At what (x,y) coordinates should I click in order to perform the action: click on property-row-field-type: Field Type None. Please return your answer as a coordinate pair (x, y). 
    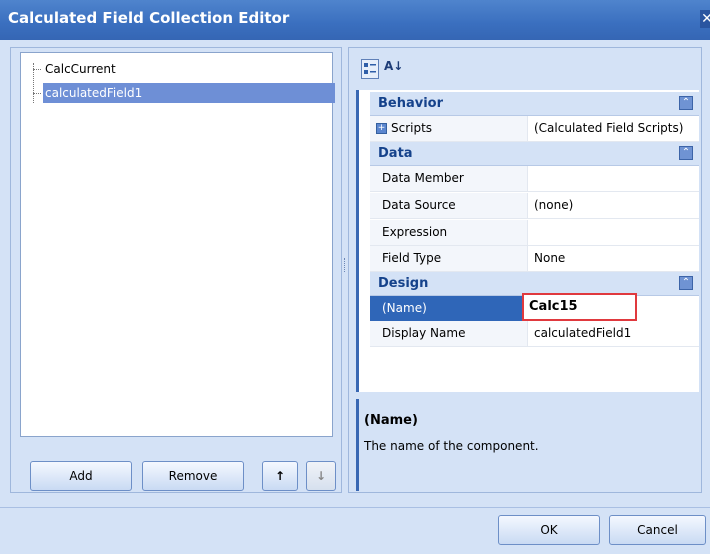
    Looking at the image, I should click on (534, 259).